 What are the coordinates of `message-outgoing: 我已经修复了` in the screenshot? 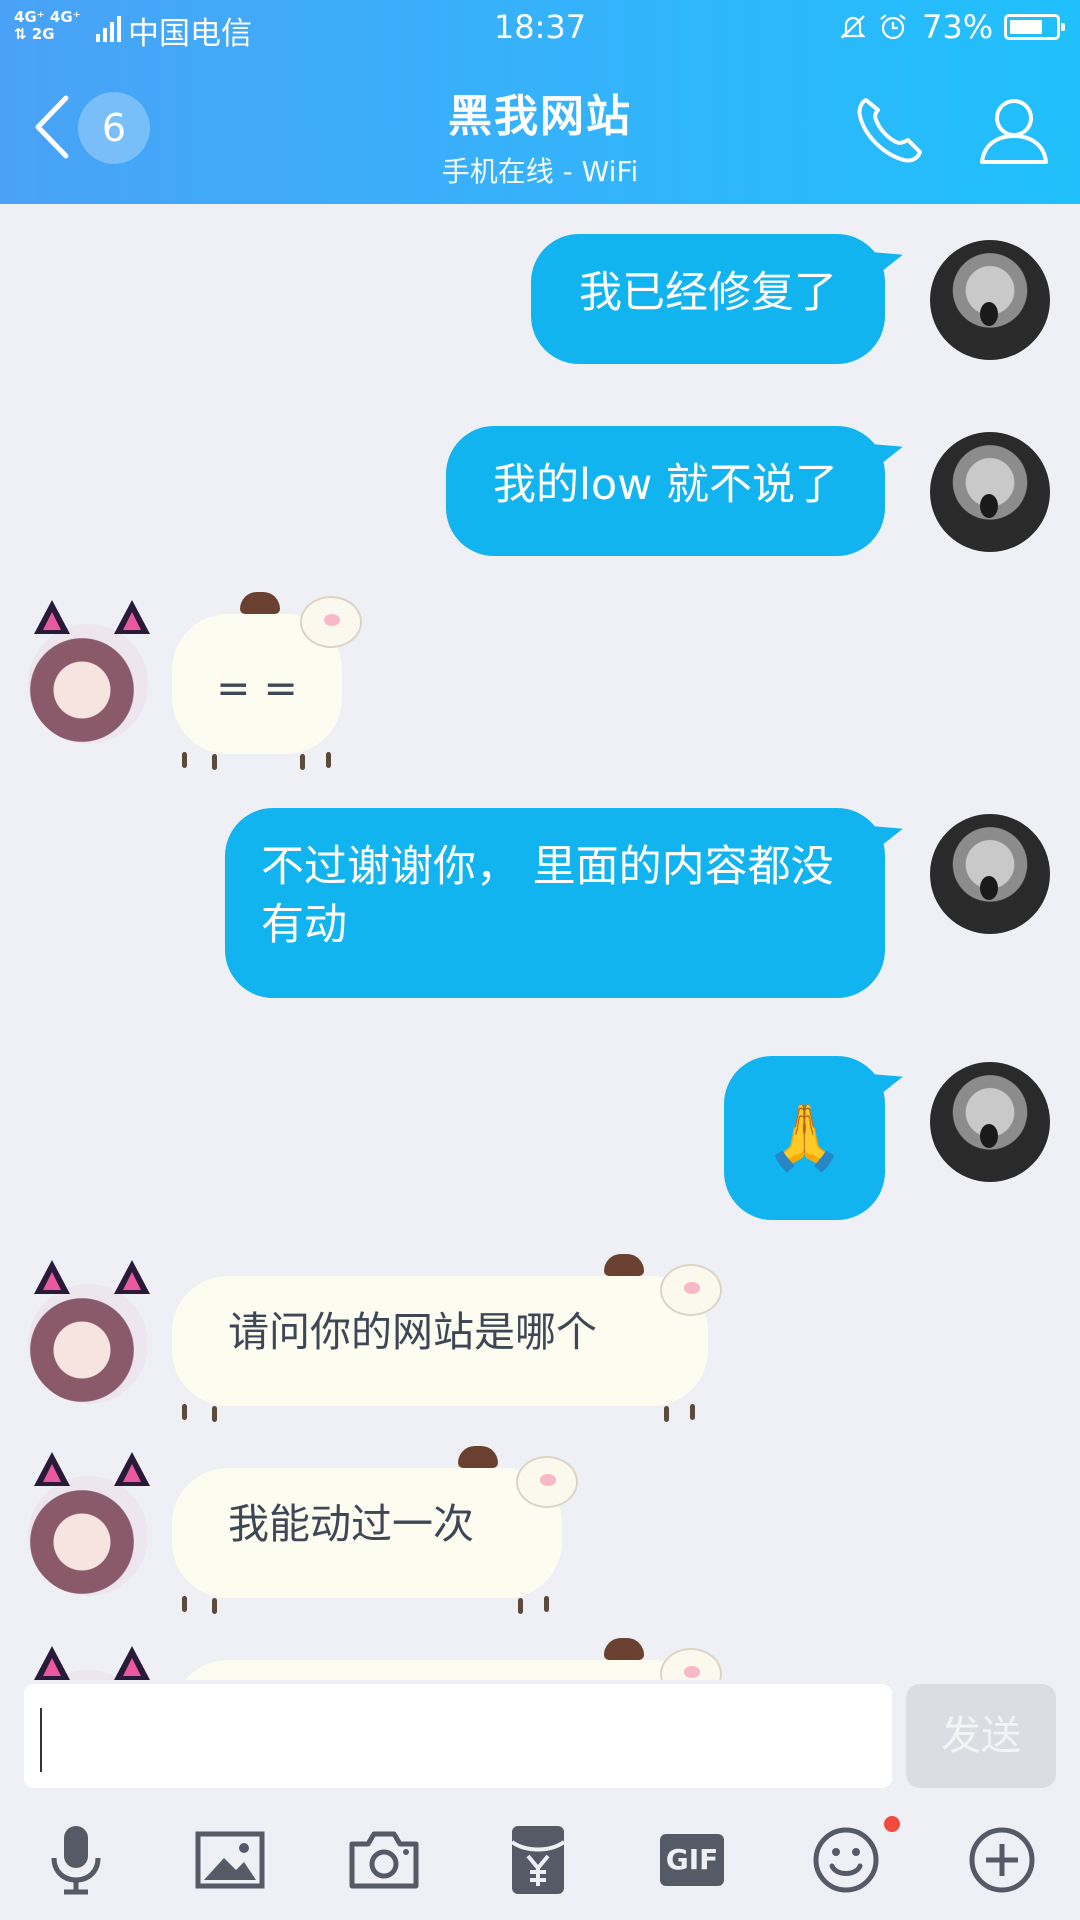 It's located at (708, 299).